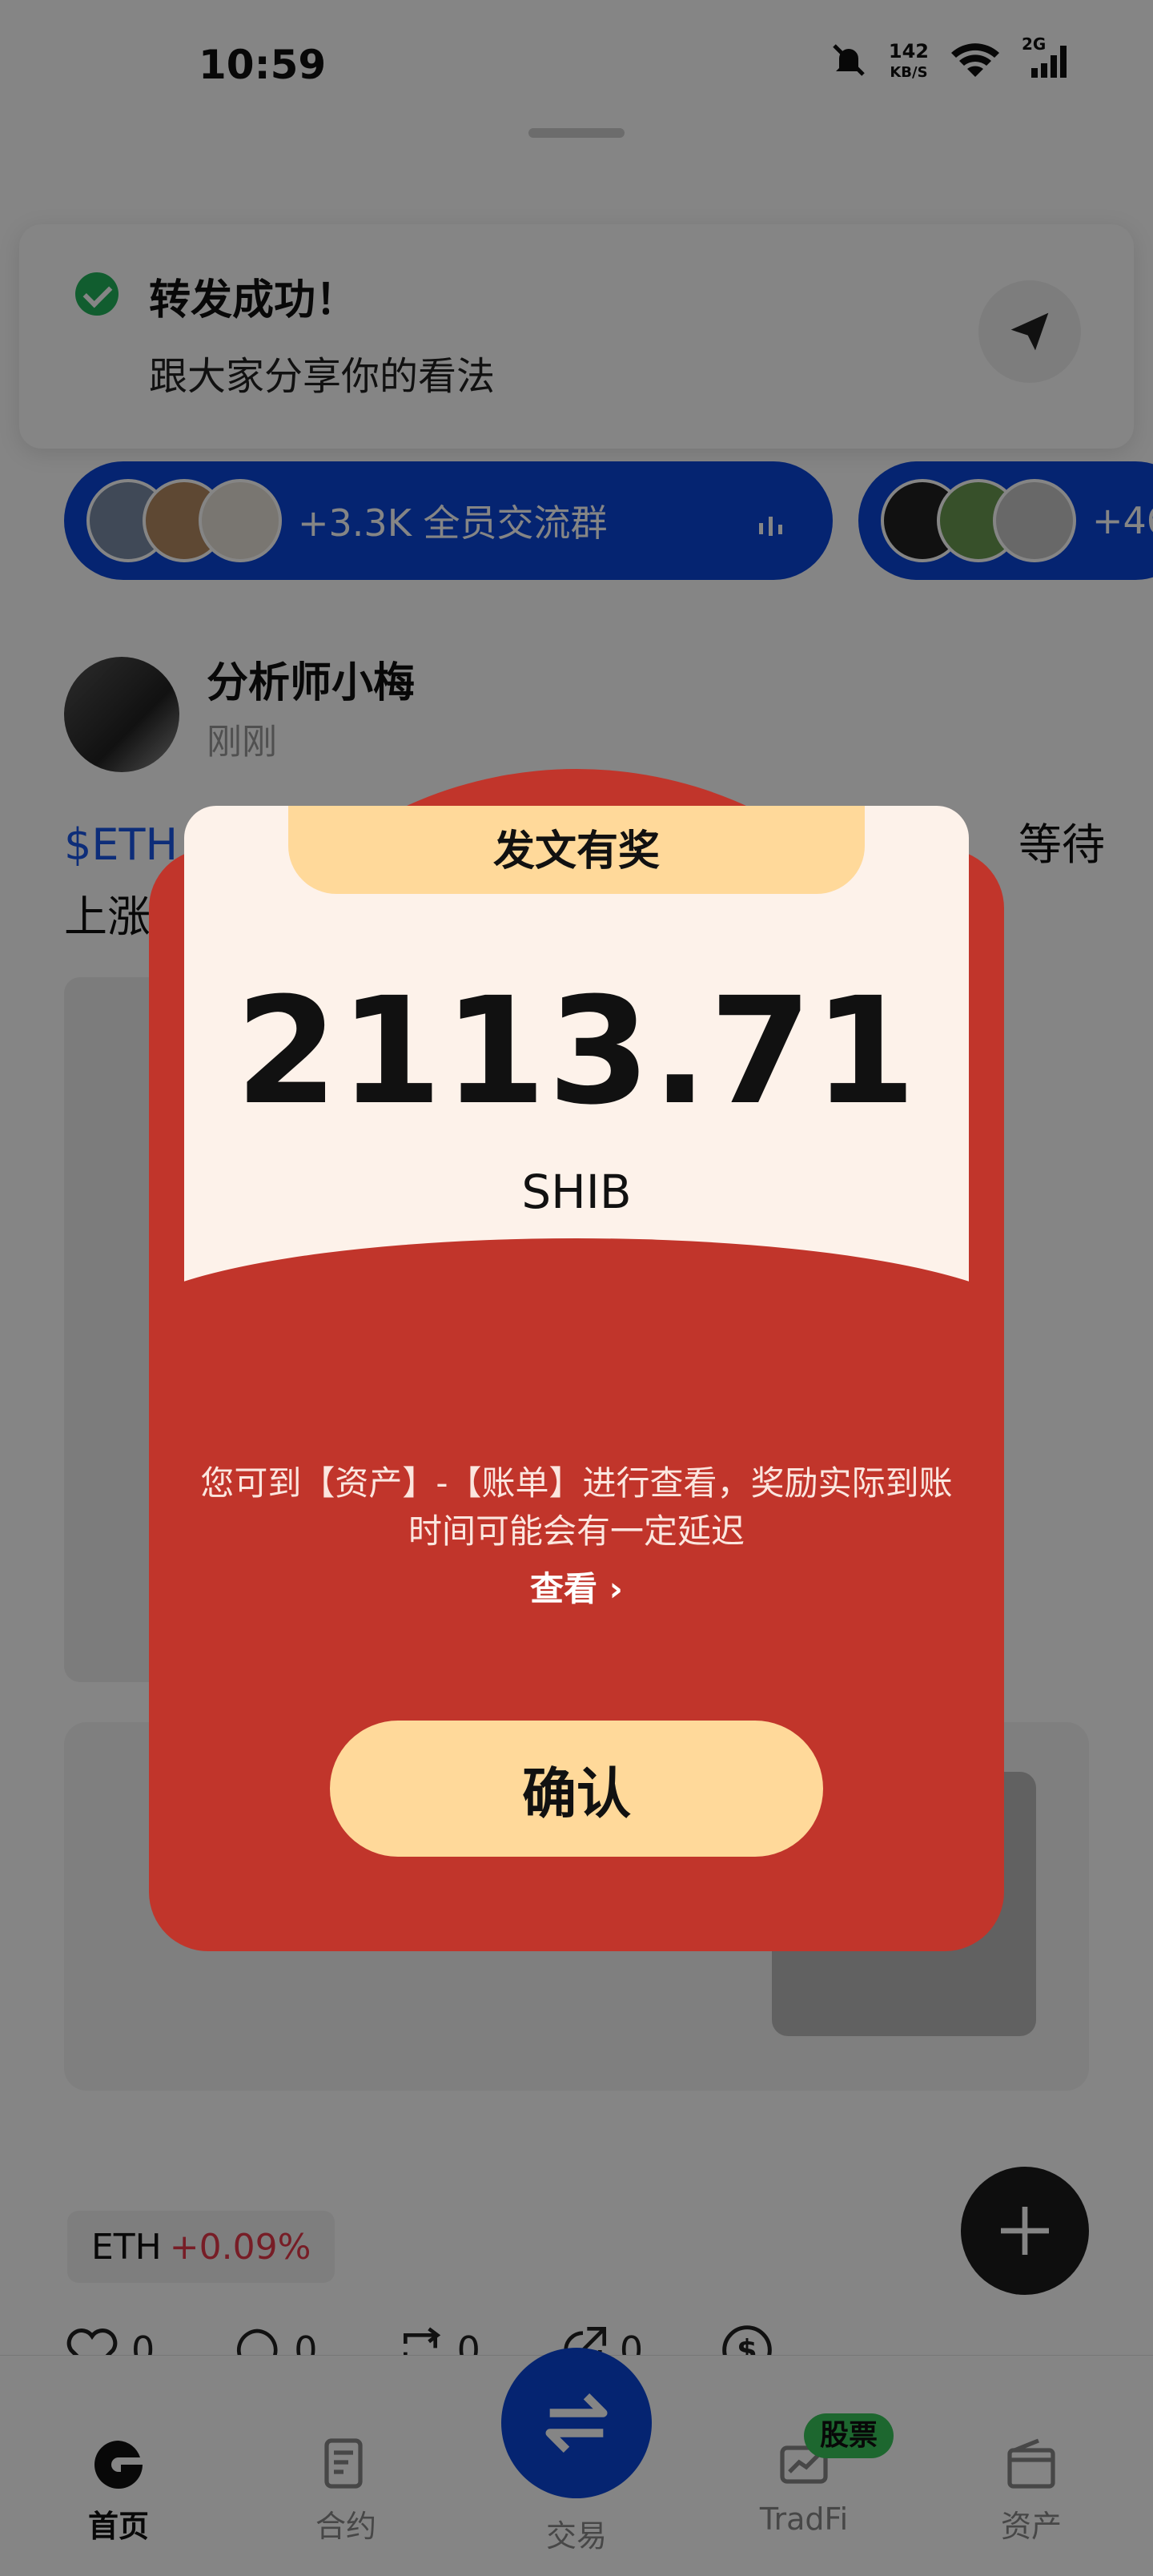  I want to click on reward-header: 发文有奖, so click(576, 851).